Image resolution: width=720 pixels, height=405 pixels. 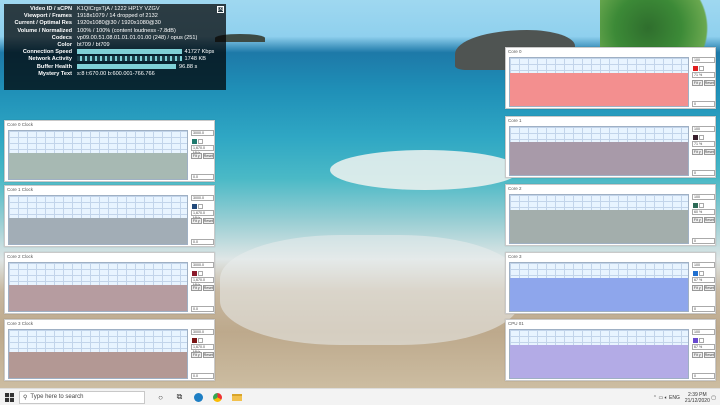 What do you see at coordinates (47, 16) in the screenshot?
I see `stats-label: Viewport / Frames` at bounding box center [47, 16].